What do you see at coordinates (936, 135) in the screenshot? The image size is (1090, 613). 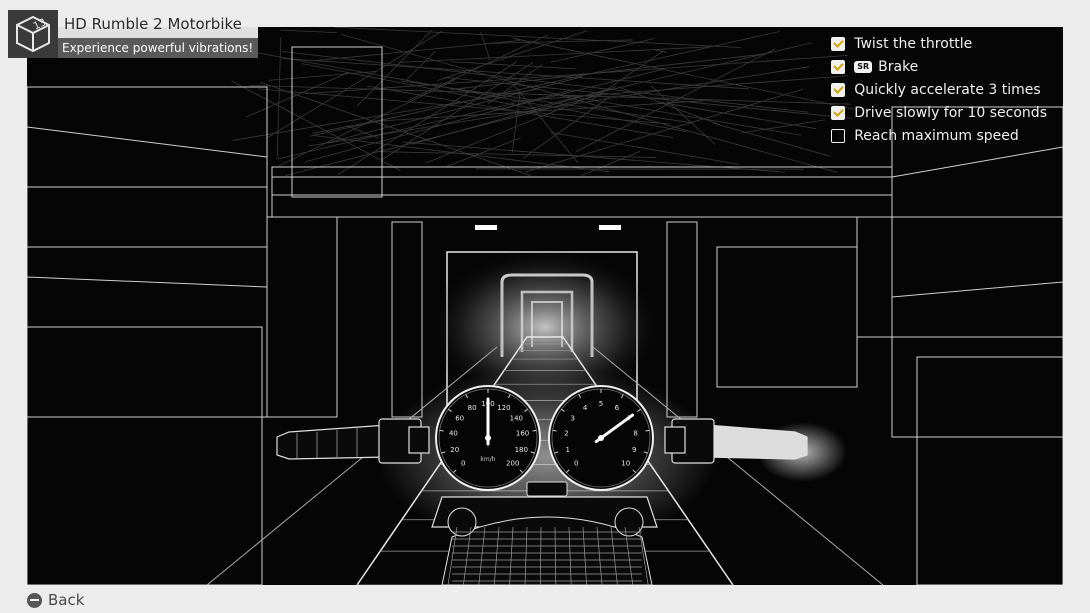 I see `task-label: Reach maximum speed` at bounding box center [936, 135].